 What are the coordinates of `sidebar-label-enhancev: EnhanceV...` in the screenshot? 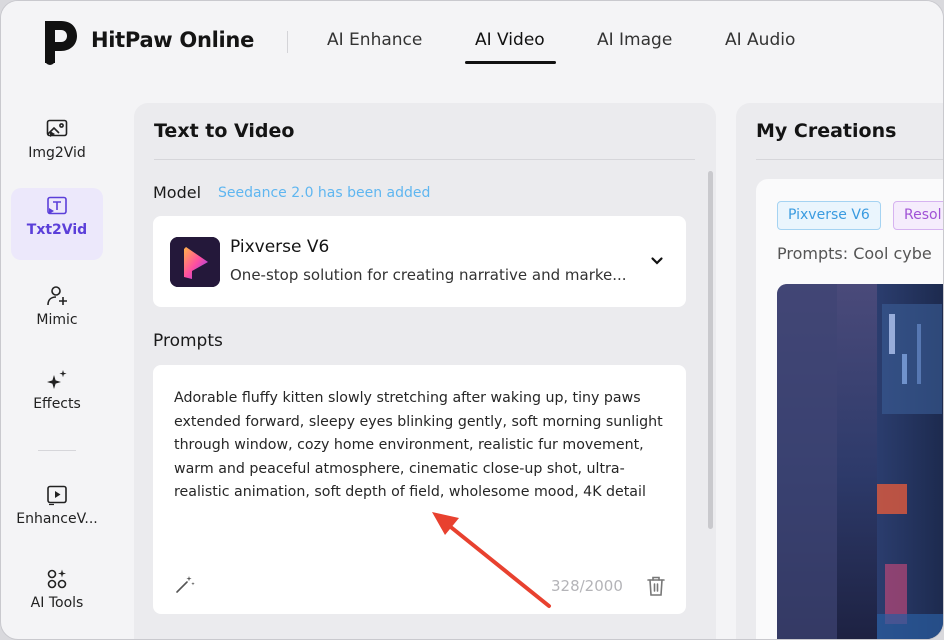 It's located at (57, 519).